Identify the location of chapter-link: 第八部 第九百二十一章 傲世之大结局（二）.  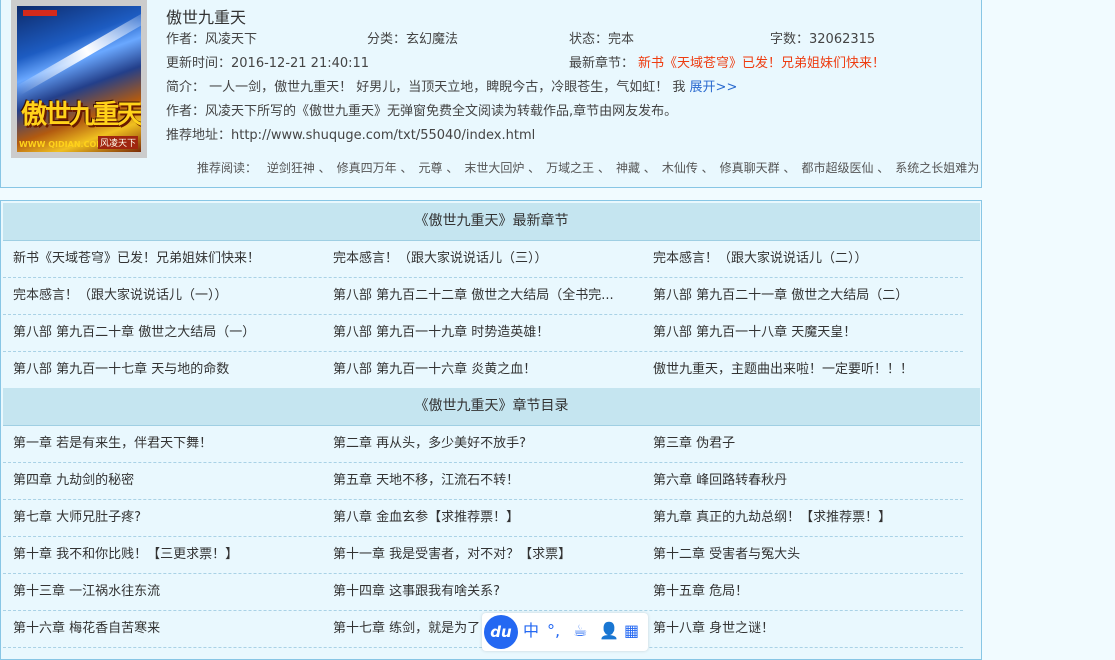
(806, 296).